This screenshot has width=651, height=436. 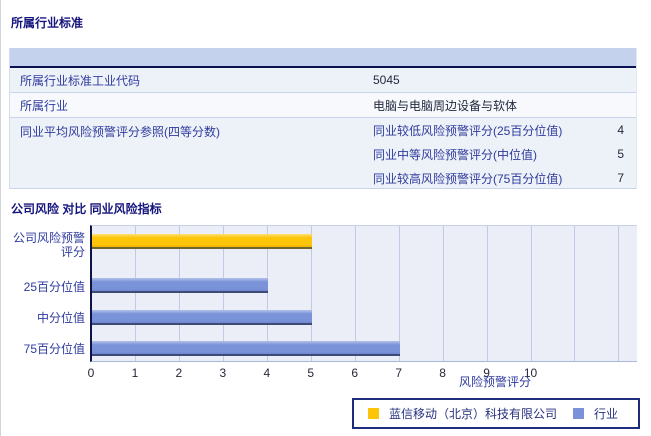 What do you see at coordinates (445, 105) in the screenshot?
I see `row-value: 电脑与电脑周边设备与软体` at bounding box center [445, 105].